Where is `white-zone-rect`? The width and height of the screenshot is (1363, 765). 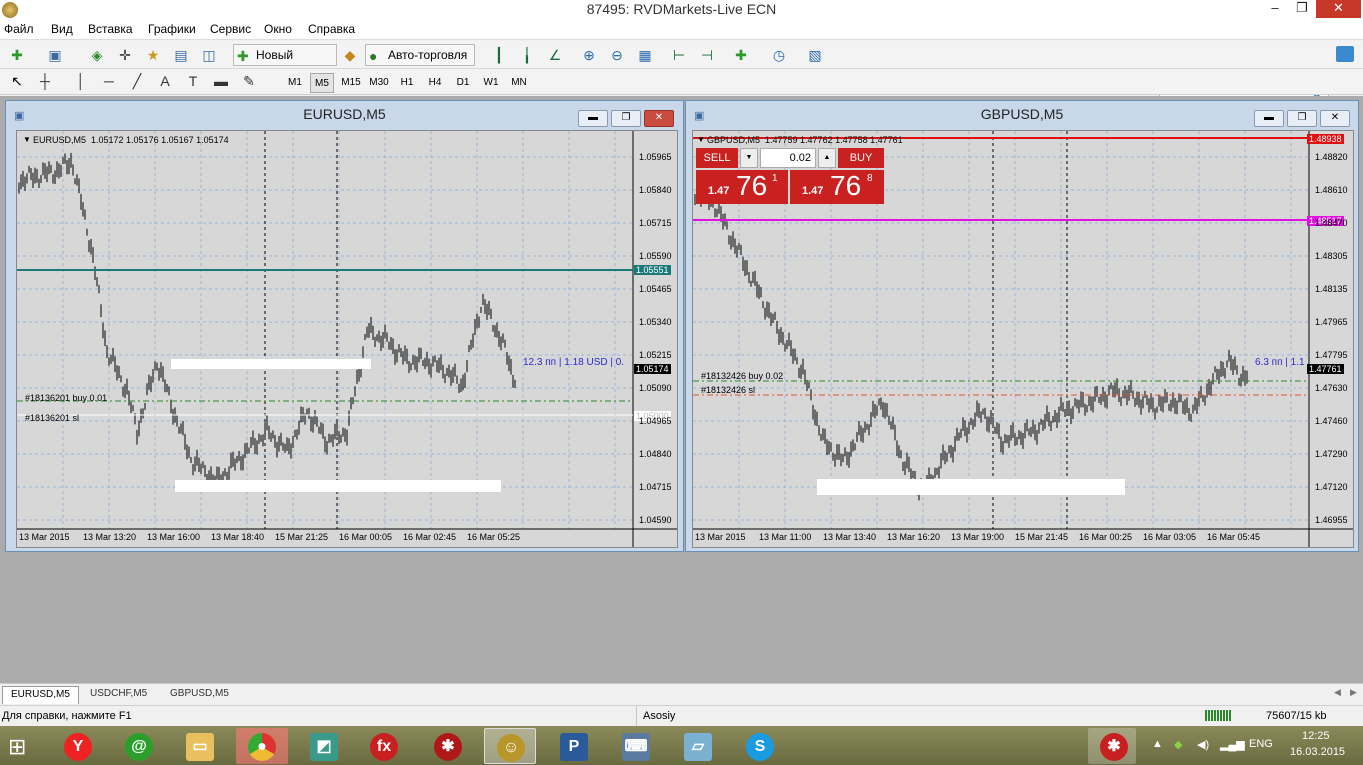
white-zone-rect is located at coordinates (338, 486).